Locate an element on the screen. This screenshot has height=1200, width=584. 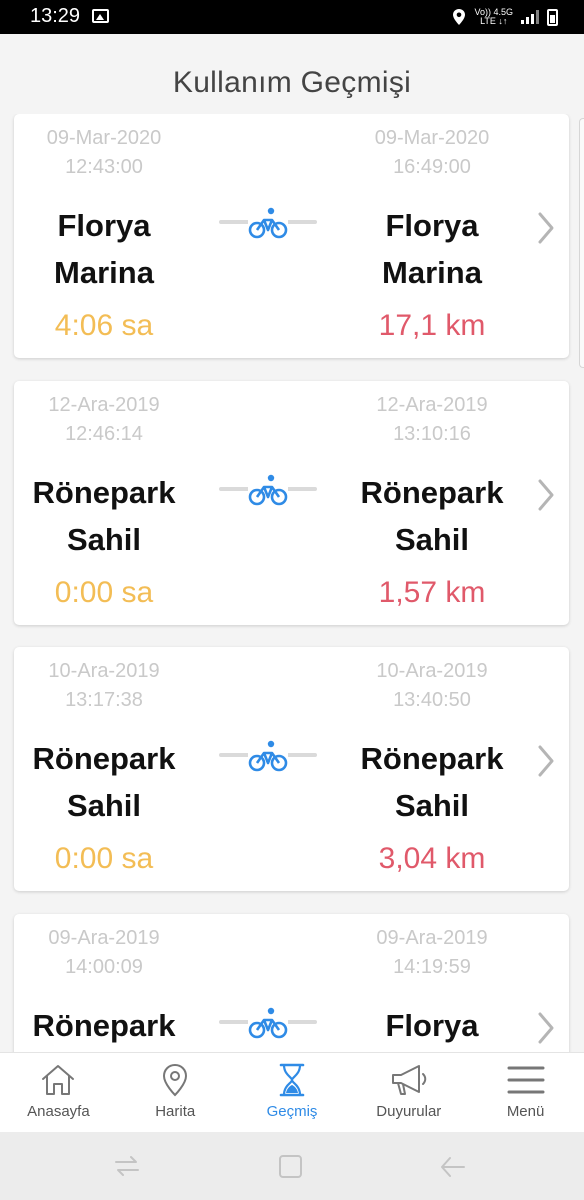
system-navigation-bar is located at coordinates (292, 1166).